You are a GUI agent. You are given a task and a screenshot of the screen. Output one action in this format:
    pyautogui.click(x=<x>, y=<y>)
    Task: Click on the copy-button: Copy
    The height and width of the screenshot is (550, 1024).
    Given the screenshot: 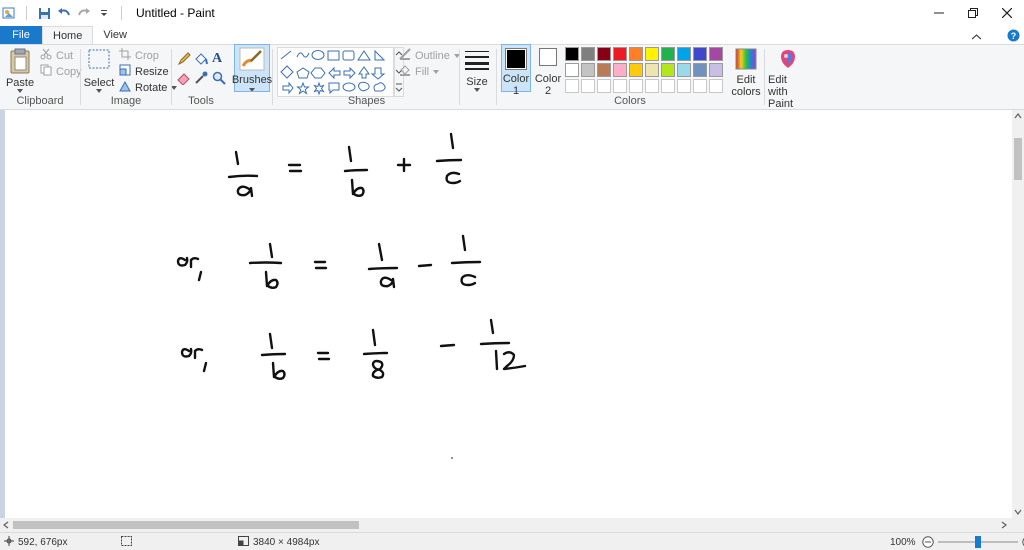 What is the action you would take?
    pyautogui.click(x=61, y=71)
    